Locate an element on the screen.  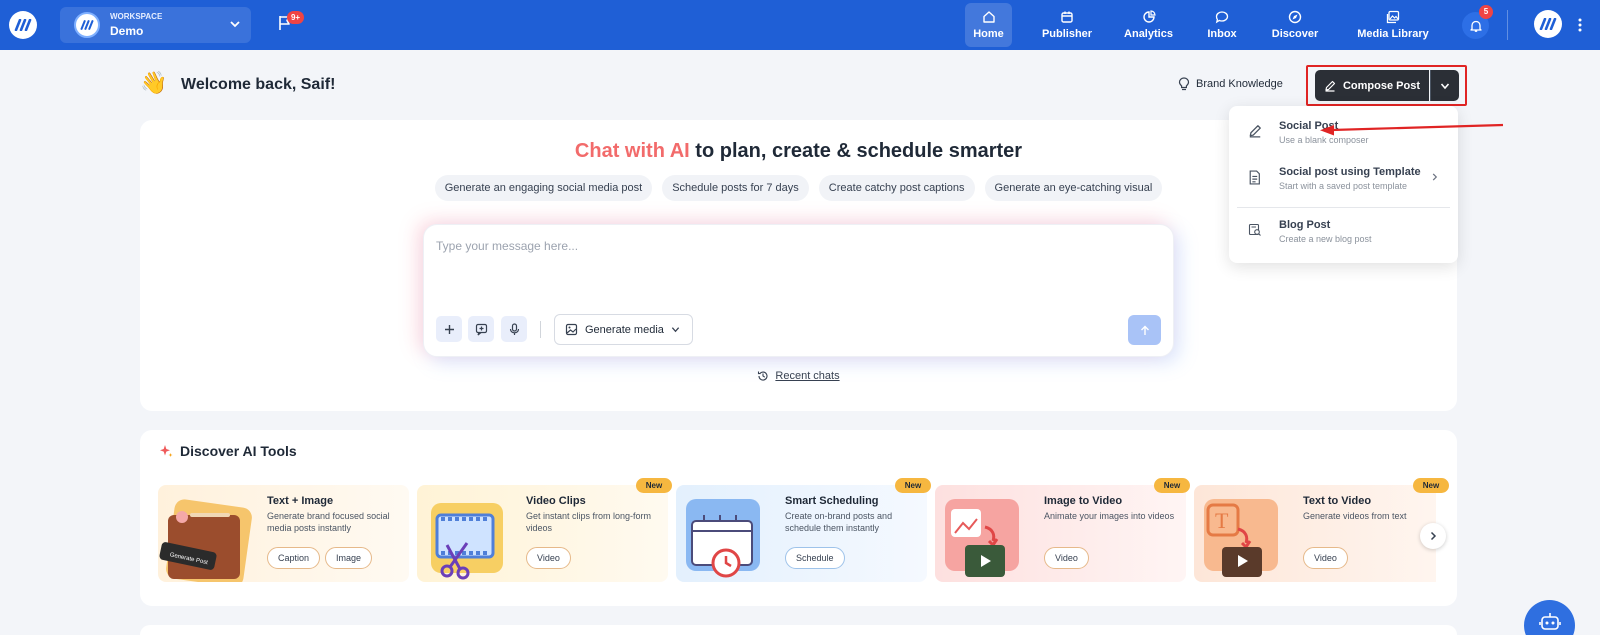
card-title: Image to Video is located at coordinates (1083, 501).